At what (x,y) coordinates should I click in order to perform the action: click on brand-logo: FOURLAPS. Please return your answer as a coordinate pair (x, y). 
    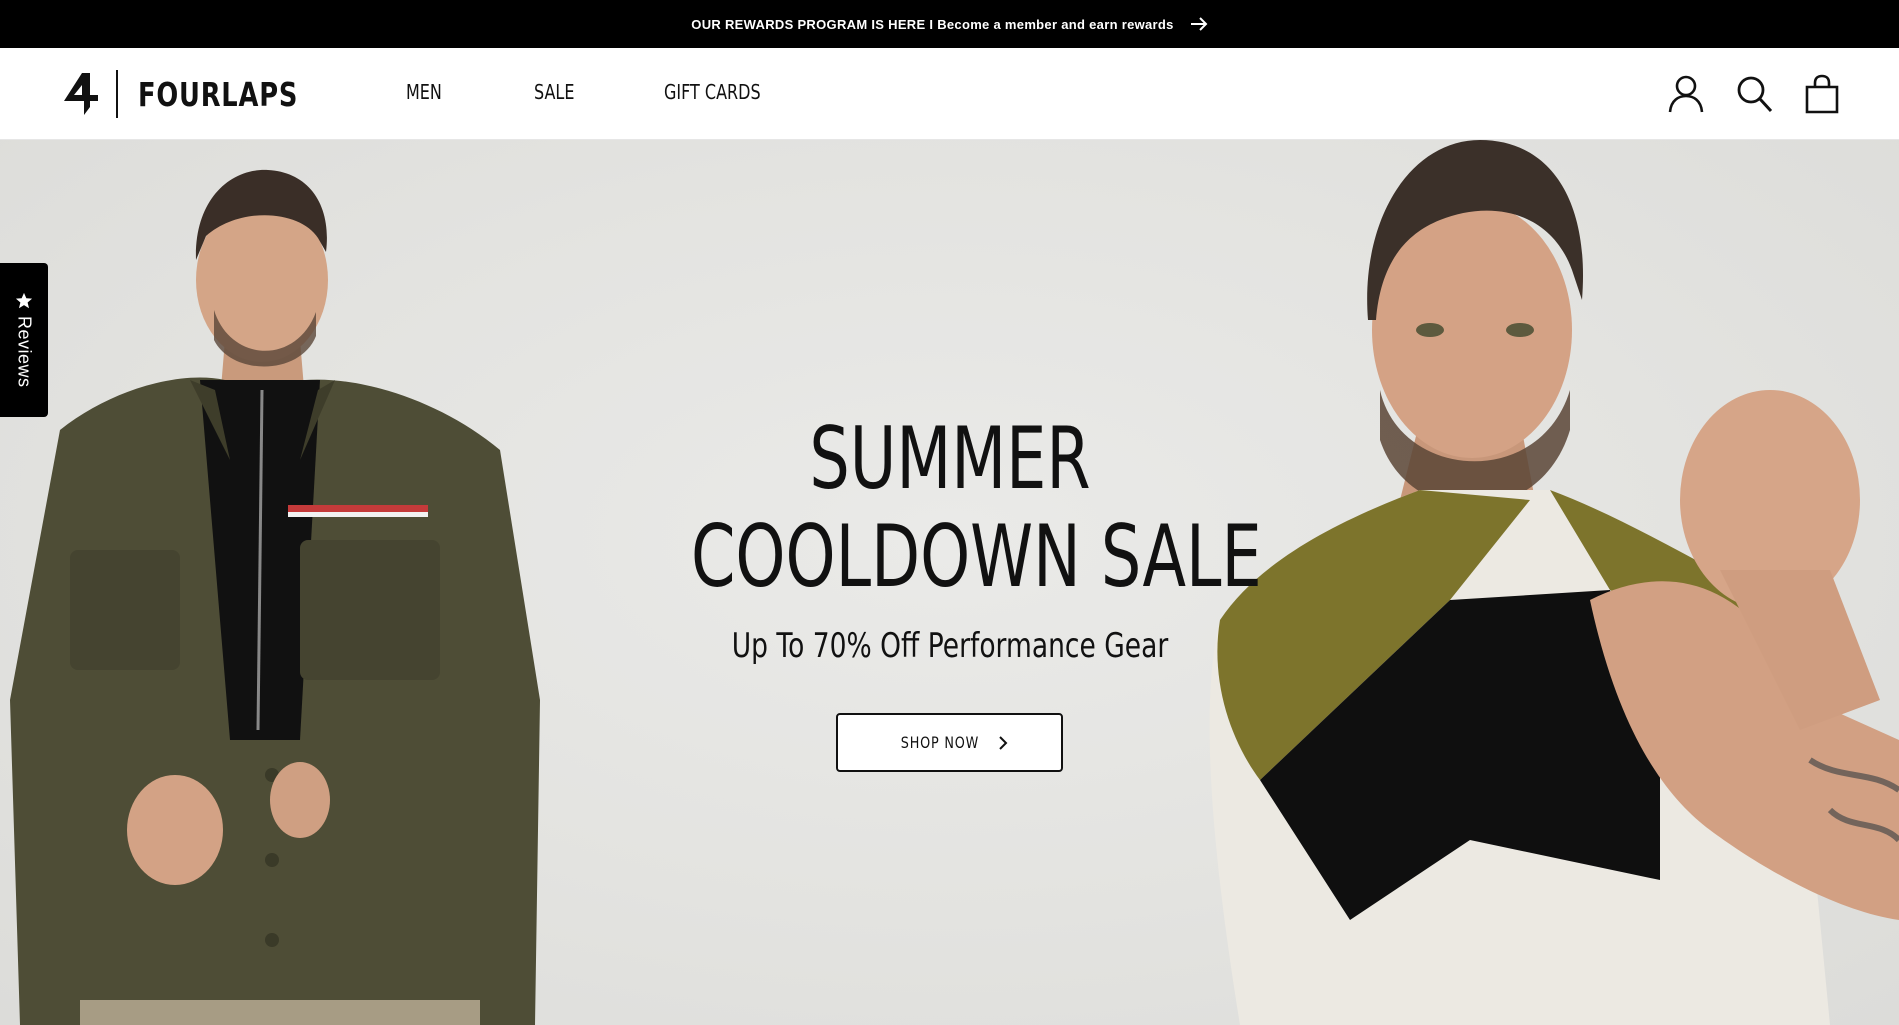
    Looking at the image, I should click on (202, 94).